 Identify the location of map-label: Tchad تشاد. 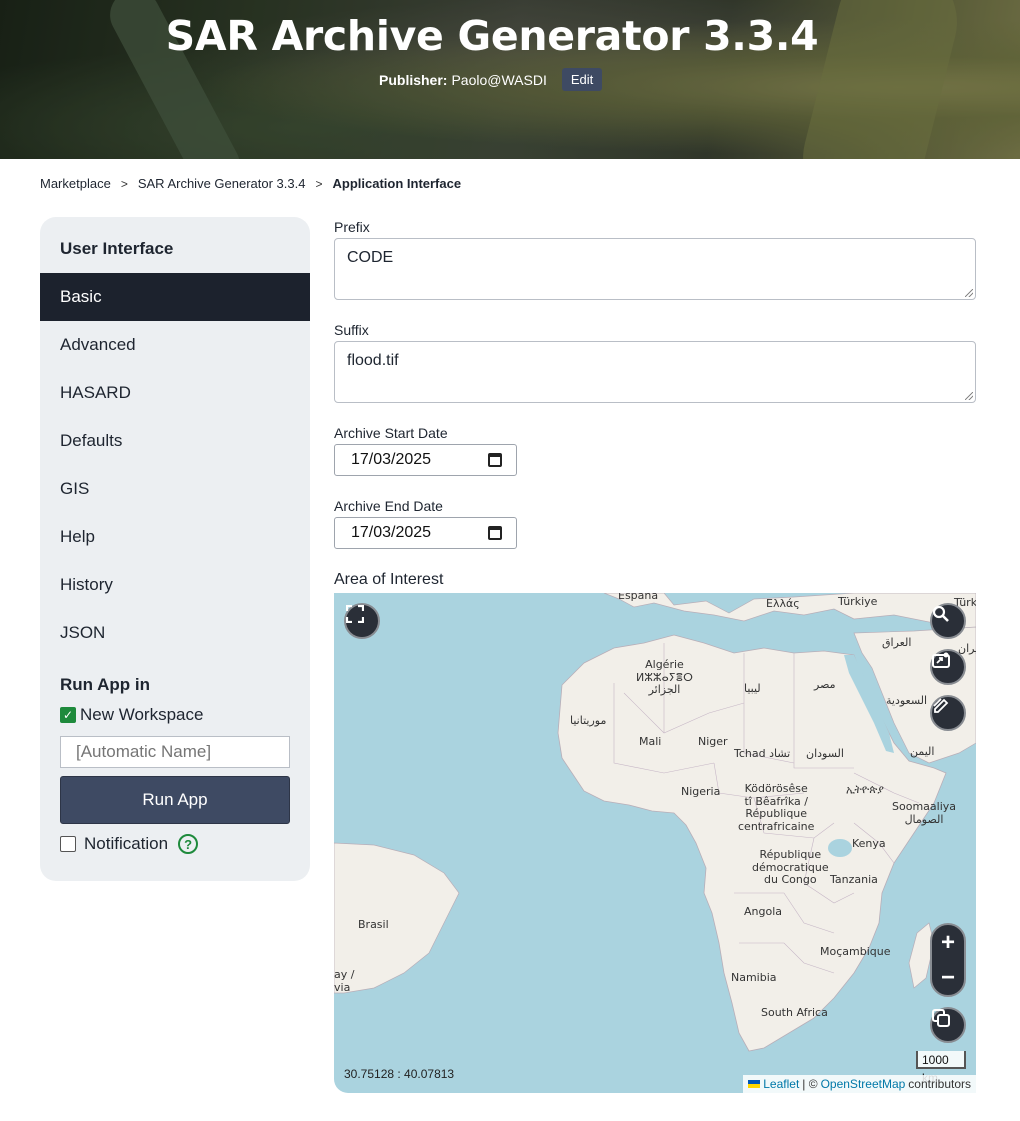
(762, 753).